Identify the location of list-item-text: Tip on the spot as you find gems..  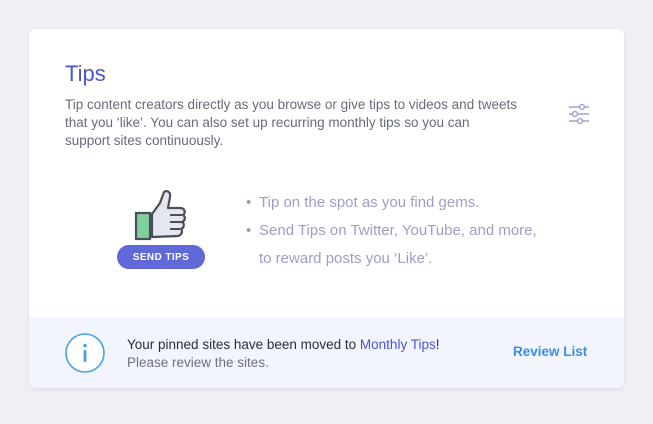
(369, 202).